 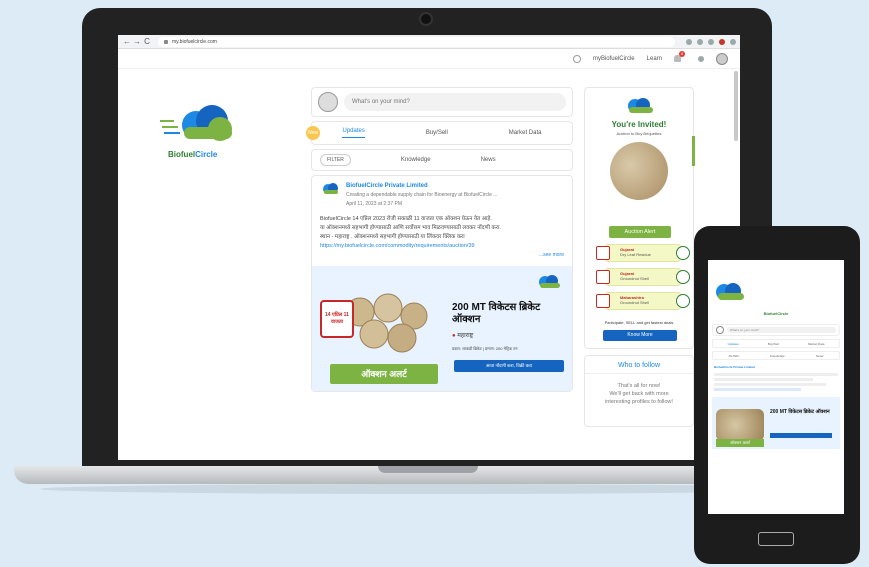 What do you see at coordinates (421, 186) in the screenshot?
I see `post-author: BiofuelCircle Private Limited` at bounding box center [421, 186].